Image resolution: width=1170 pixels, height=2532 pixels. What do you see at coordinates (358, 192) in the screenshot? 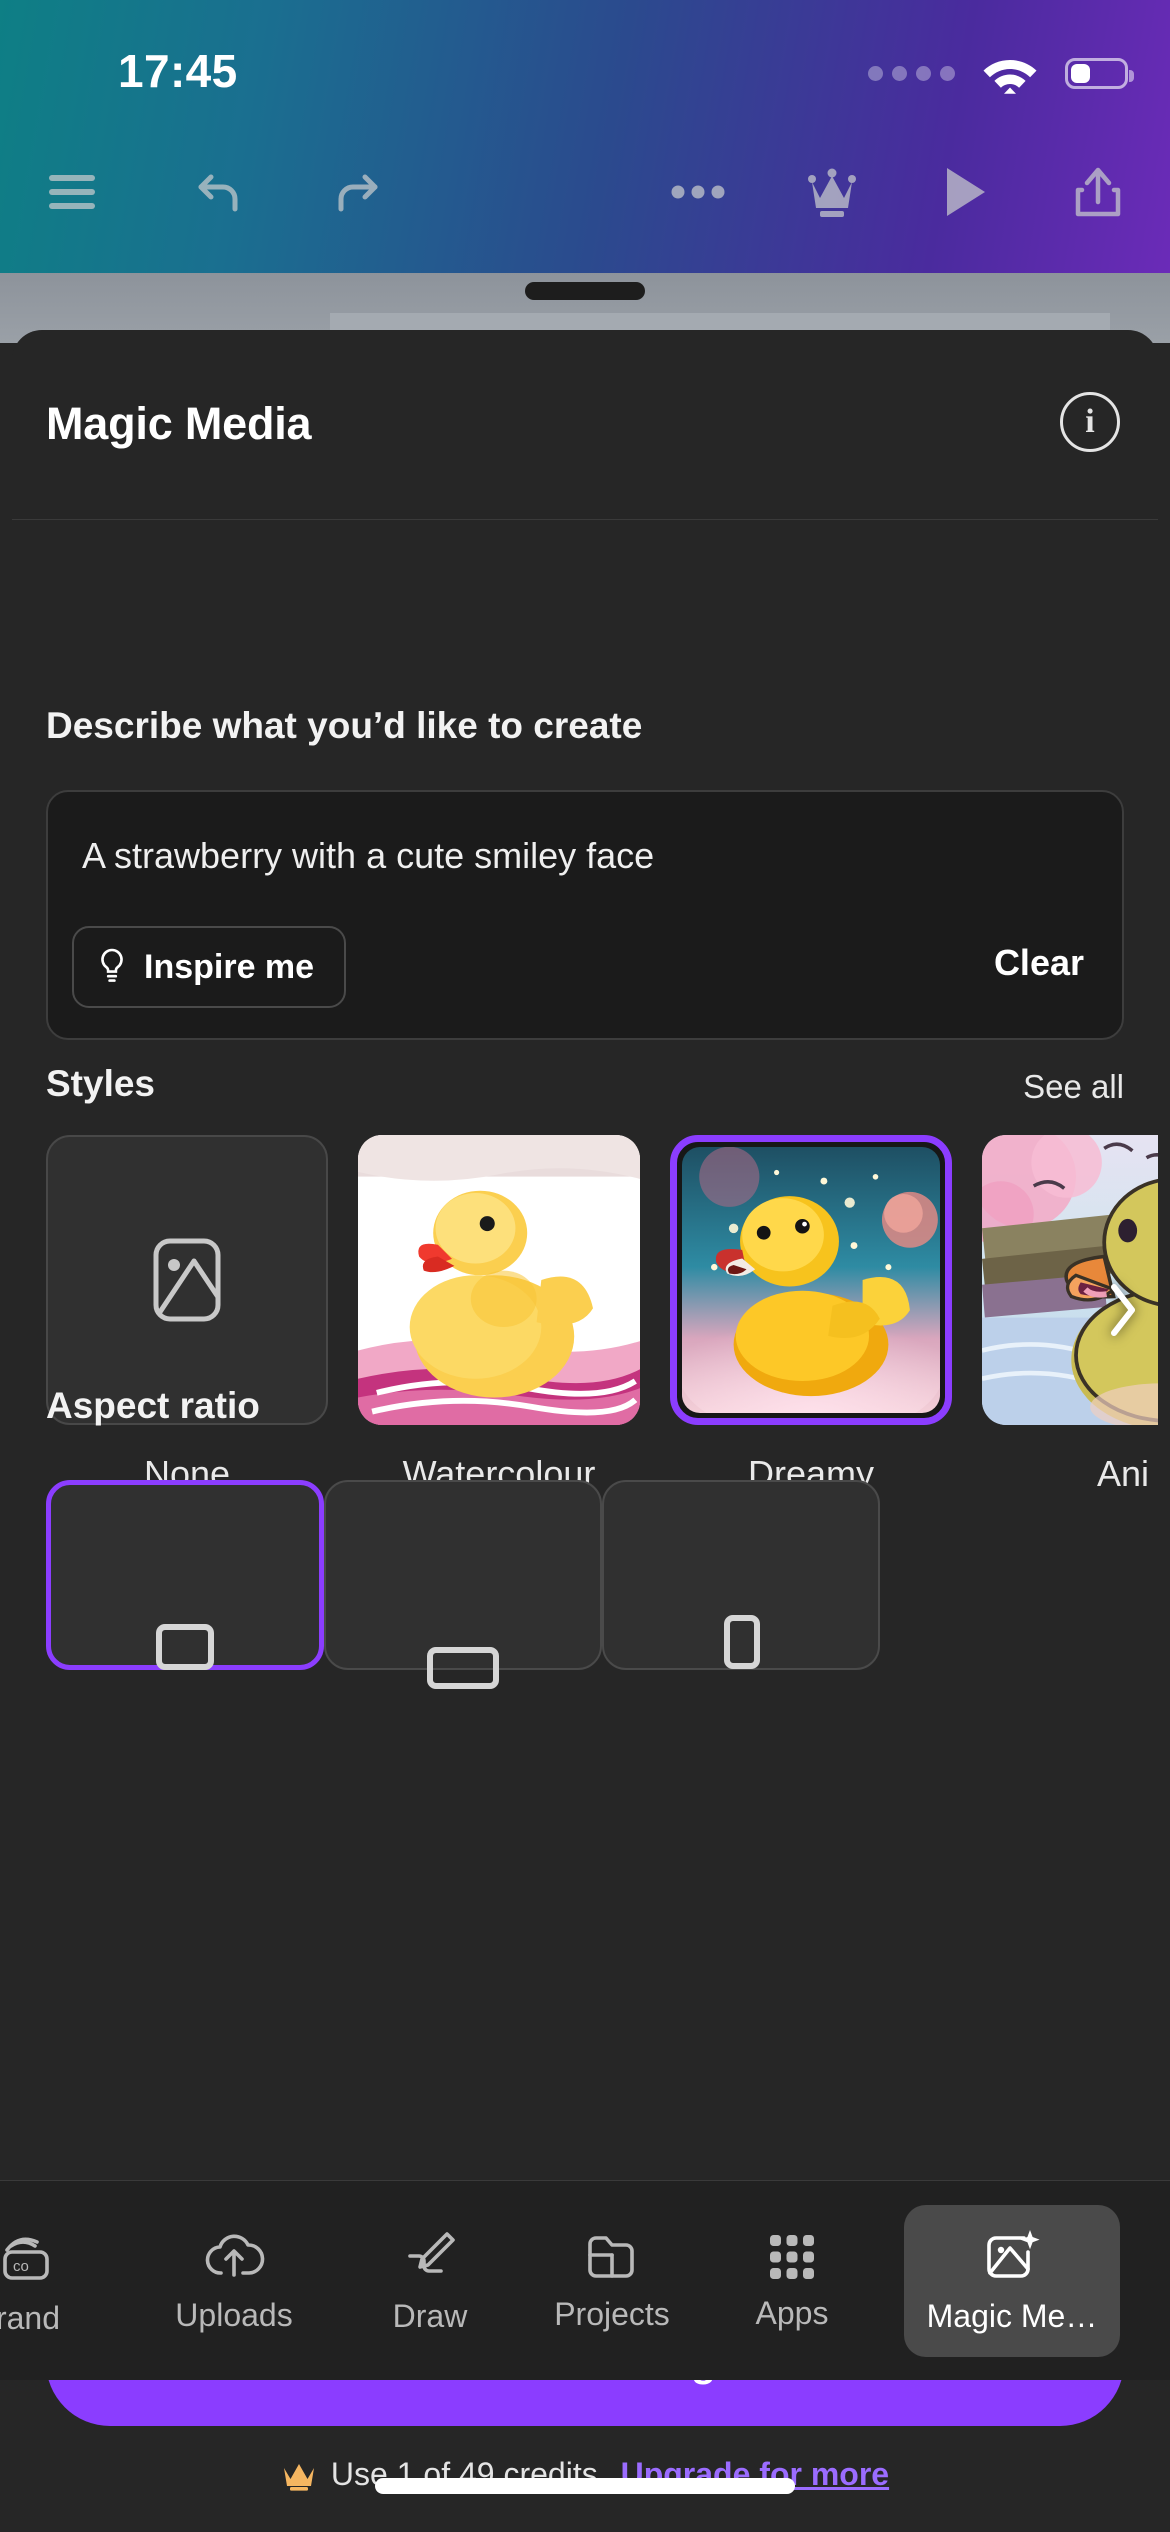
I see `redo-icon` at bounding box center [358, 192].